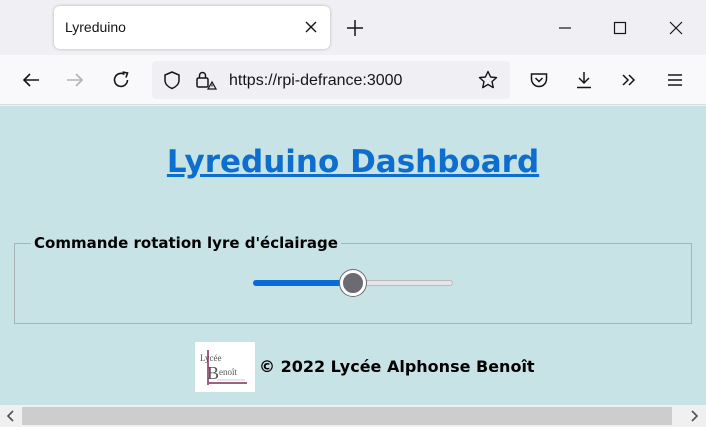 The width and height of the screenshot is (706, 427). I want to click on pocket-icon, so click(539, 80).